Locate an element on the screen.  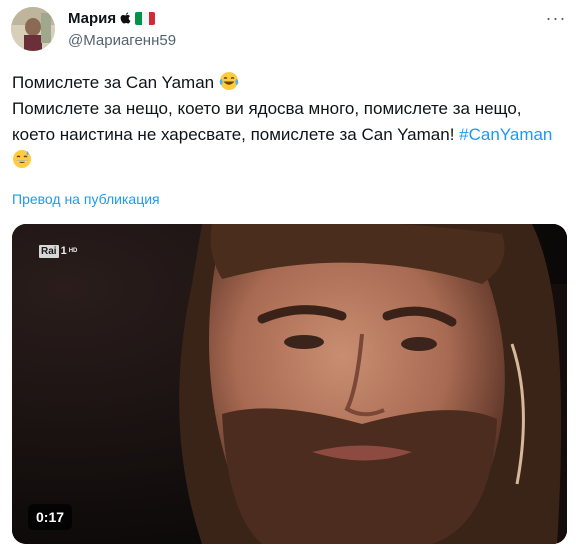
channel-number: 1 is located at coordinates (63, 251).